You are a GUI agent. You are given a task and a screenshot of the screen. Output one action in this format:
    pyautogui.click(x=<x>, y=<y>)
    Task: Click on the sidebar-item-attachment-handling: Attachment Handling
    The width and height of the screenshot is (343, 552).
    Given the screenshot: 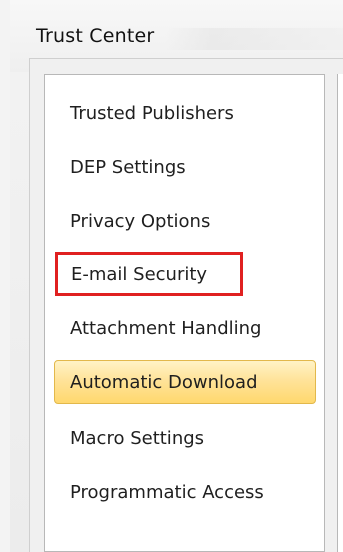 What is the action you would take?
    pyautogui.click(x=165, y=328)
    